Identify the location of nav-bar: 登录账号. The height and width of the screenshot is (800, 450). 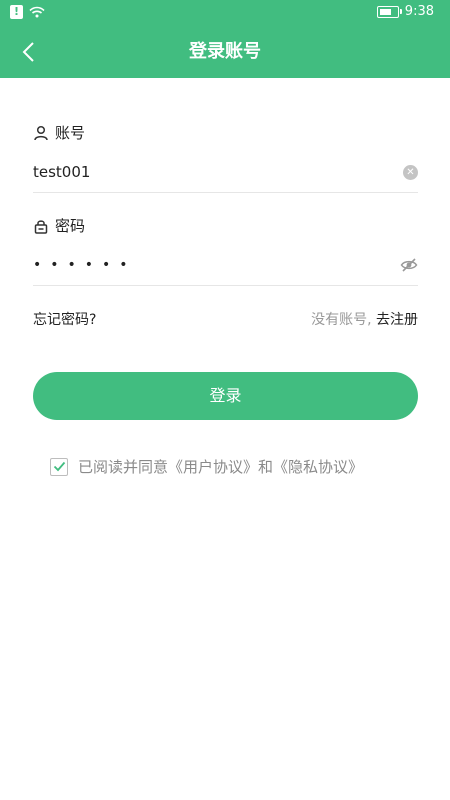
(225, 52).